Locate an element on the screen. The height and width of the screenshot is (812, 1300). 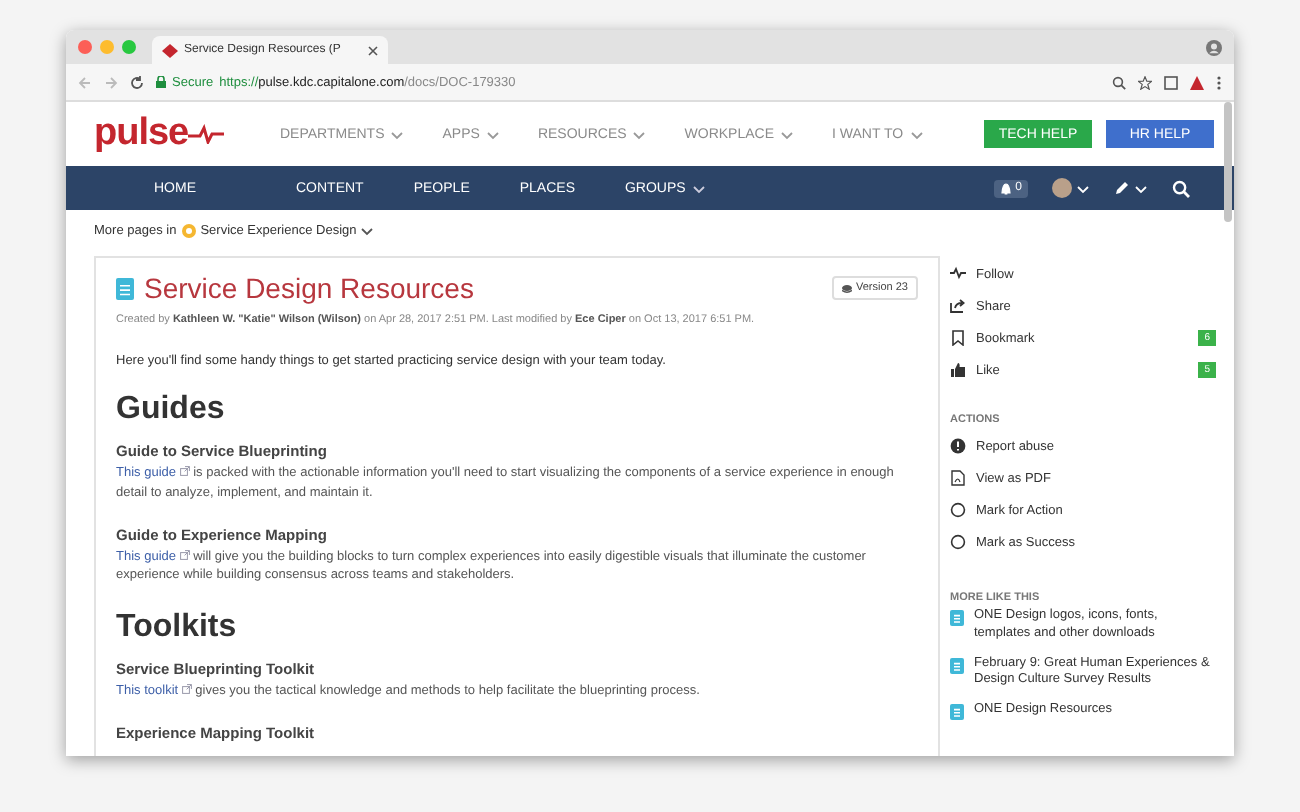
close-icon is located at coordinates (373, 50).